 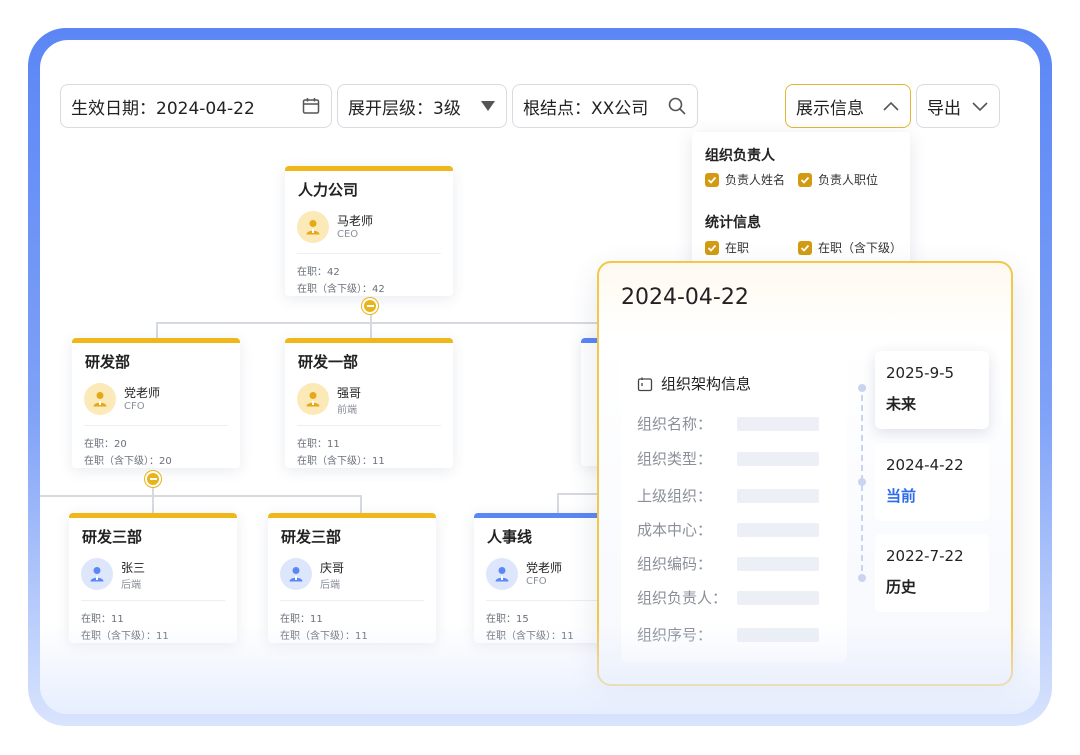 I want to click on org-card-stat-active: 在职：42, so click(x=318, y=272).